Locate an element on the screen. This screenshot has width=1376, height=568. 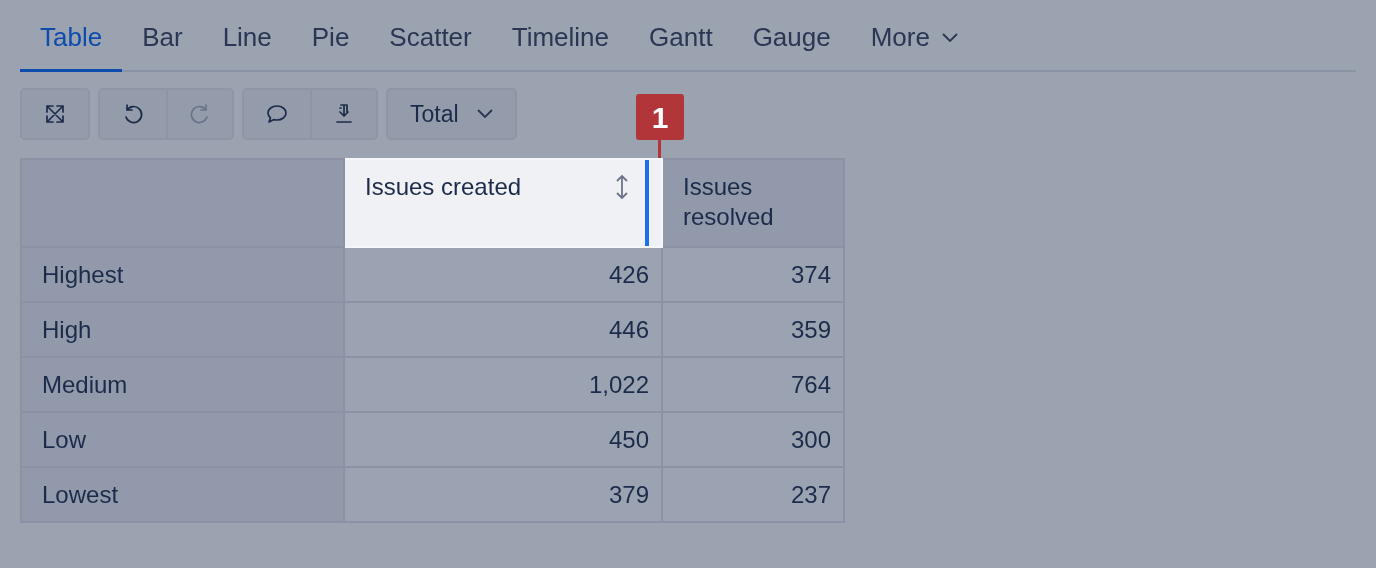
tab: More is located at coordinates (914, 45).